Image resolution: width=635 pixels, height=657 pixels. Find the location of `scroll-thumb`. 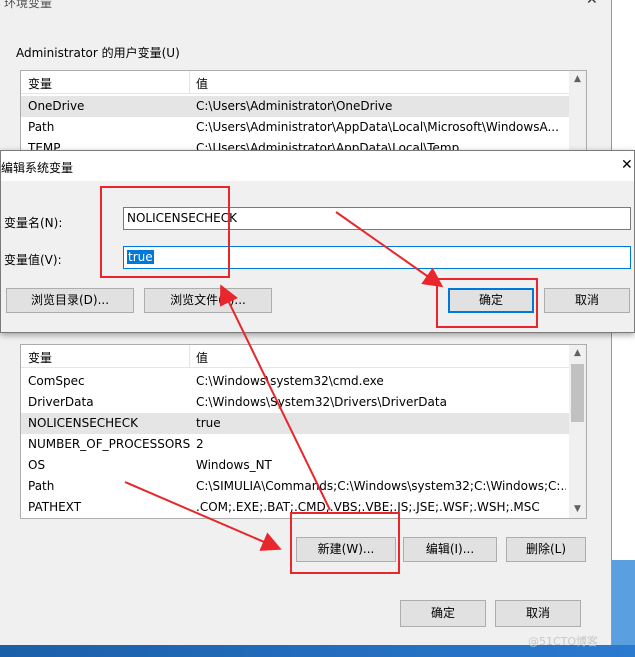

scroll-thumb is located at coordinates (577, 393).